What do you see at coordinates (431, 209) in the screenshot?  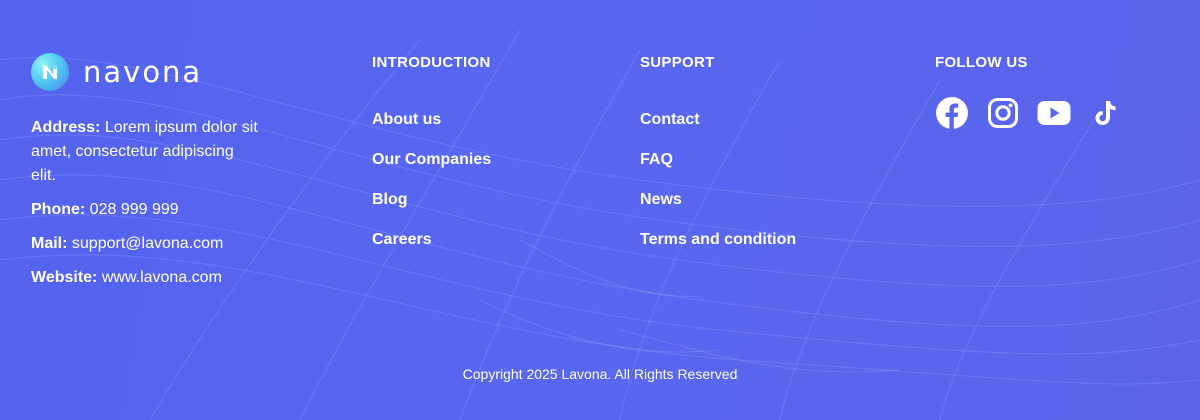 I see `footer-link-blog: Blog` at bounding box center [431, 209].